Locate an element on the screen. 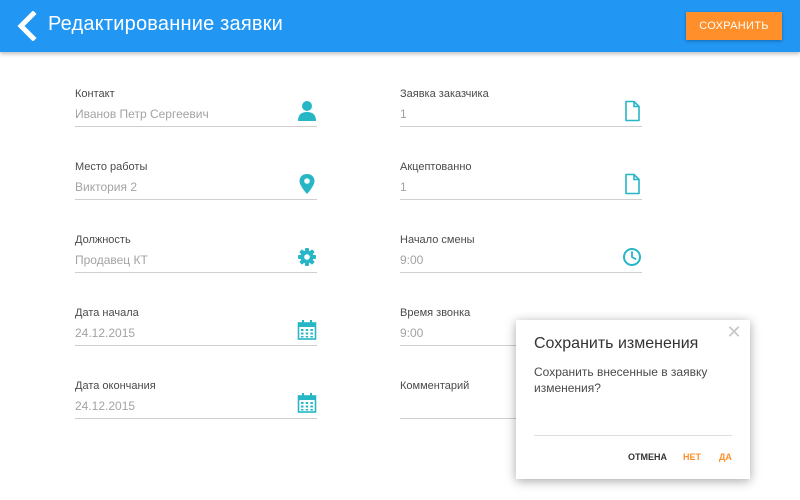  clock-icon is located at coordinates (632, 257).